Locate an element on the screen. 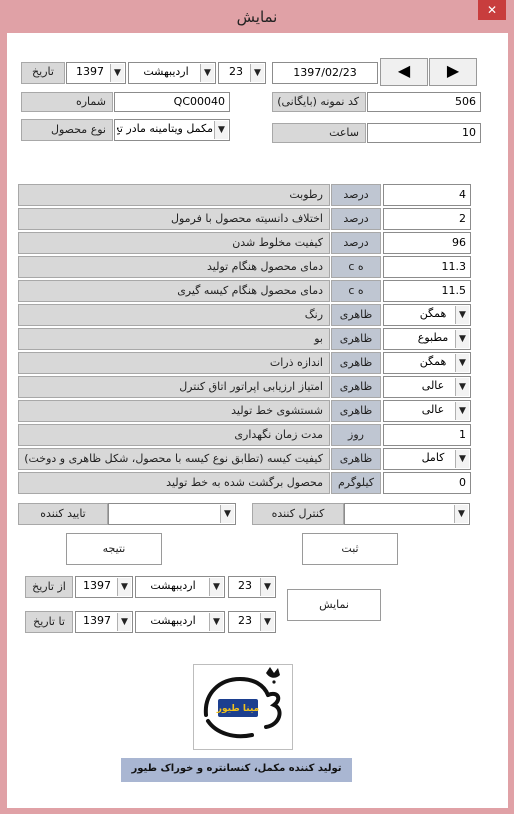 The height and width of the screenshot is (814, 514). to-day-dropdown: 23 ▼ is located at coordinates (252, 622).